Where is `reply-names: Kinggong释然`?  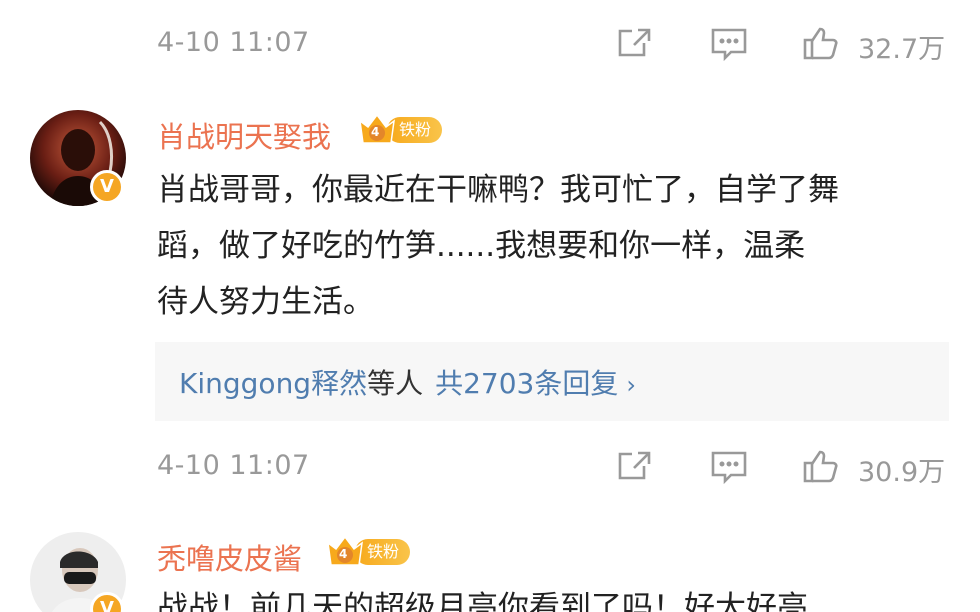
reply-names: Kinggong释然 is located at coordinates (273, 383).